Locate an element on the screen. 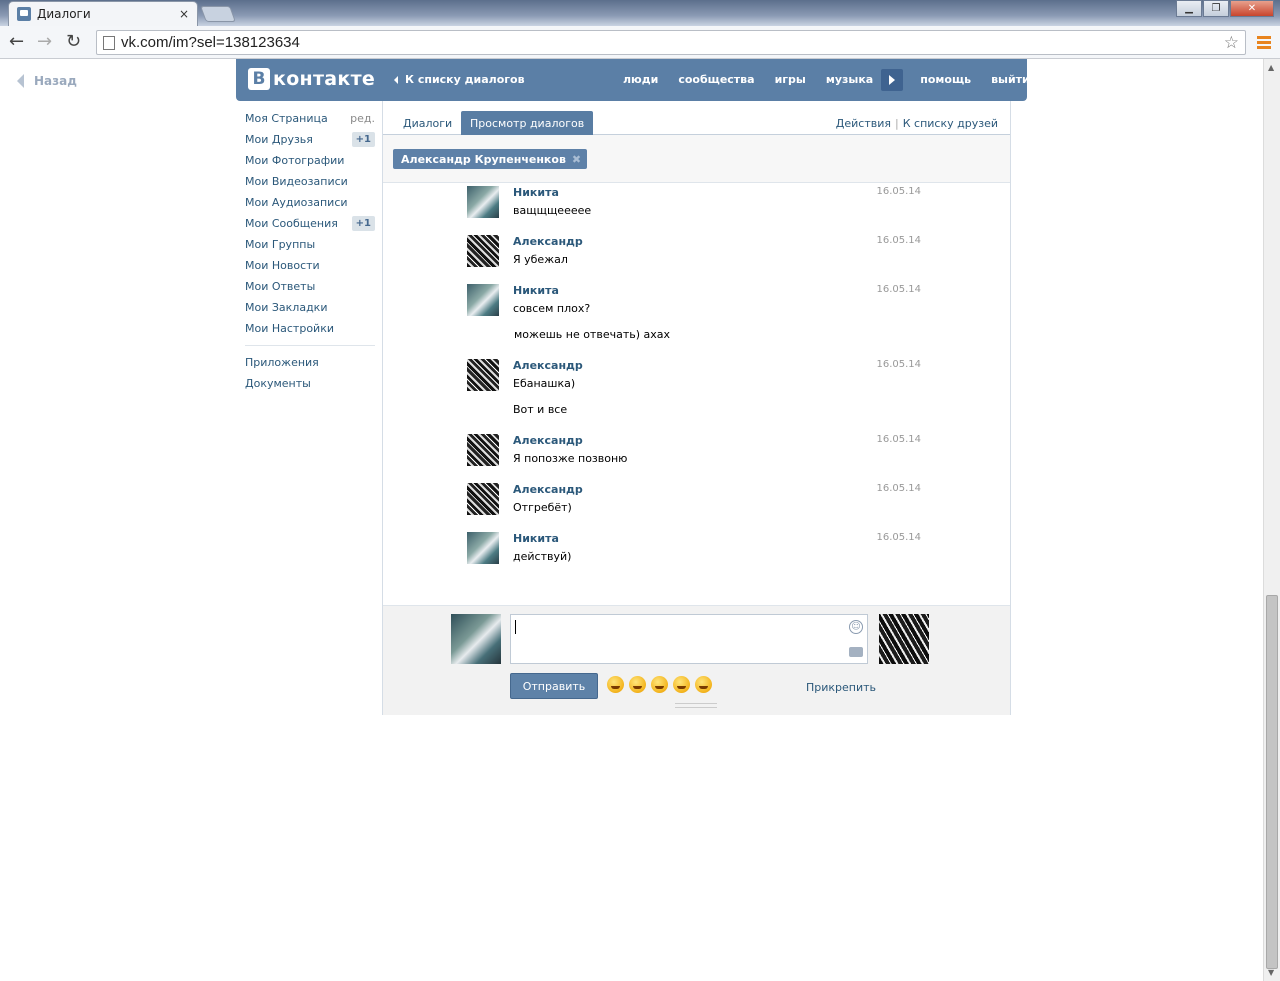  scrollbar-thumb is located at coordinates (1272, 782).